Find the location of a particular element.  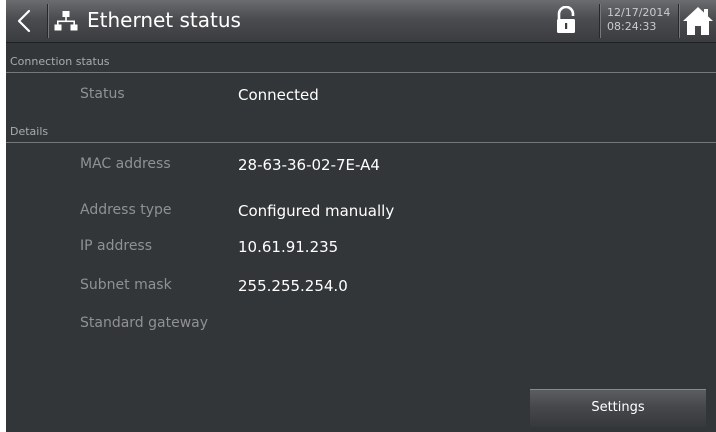

home-button is located at coordinates (698, 21).